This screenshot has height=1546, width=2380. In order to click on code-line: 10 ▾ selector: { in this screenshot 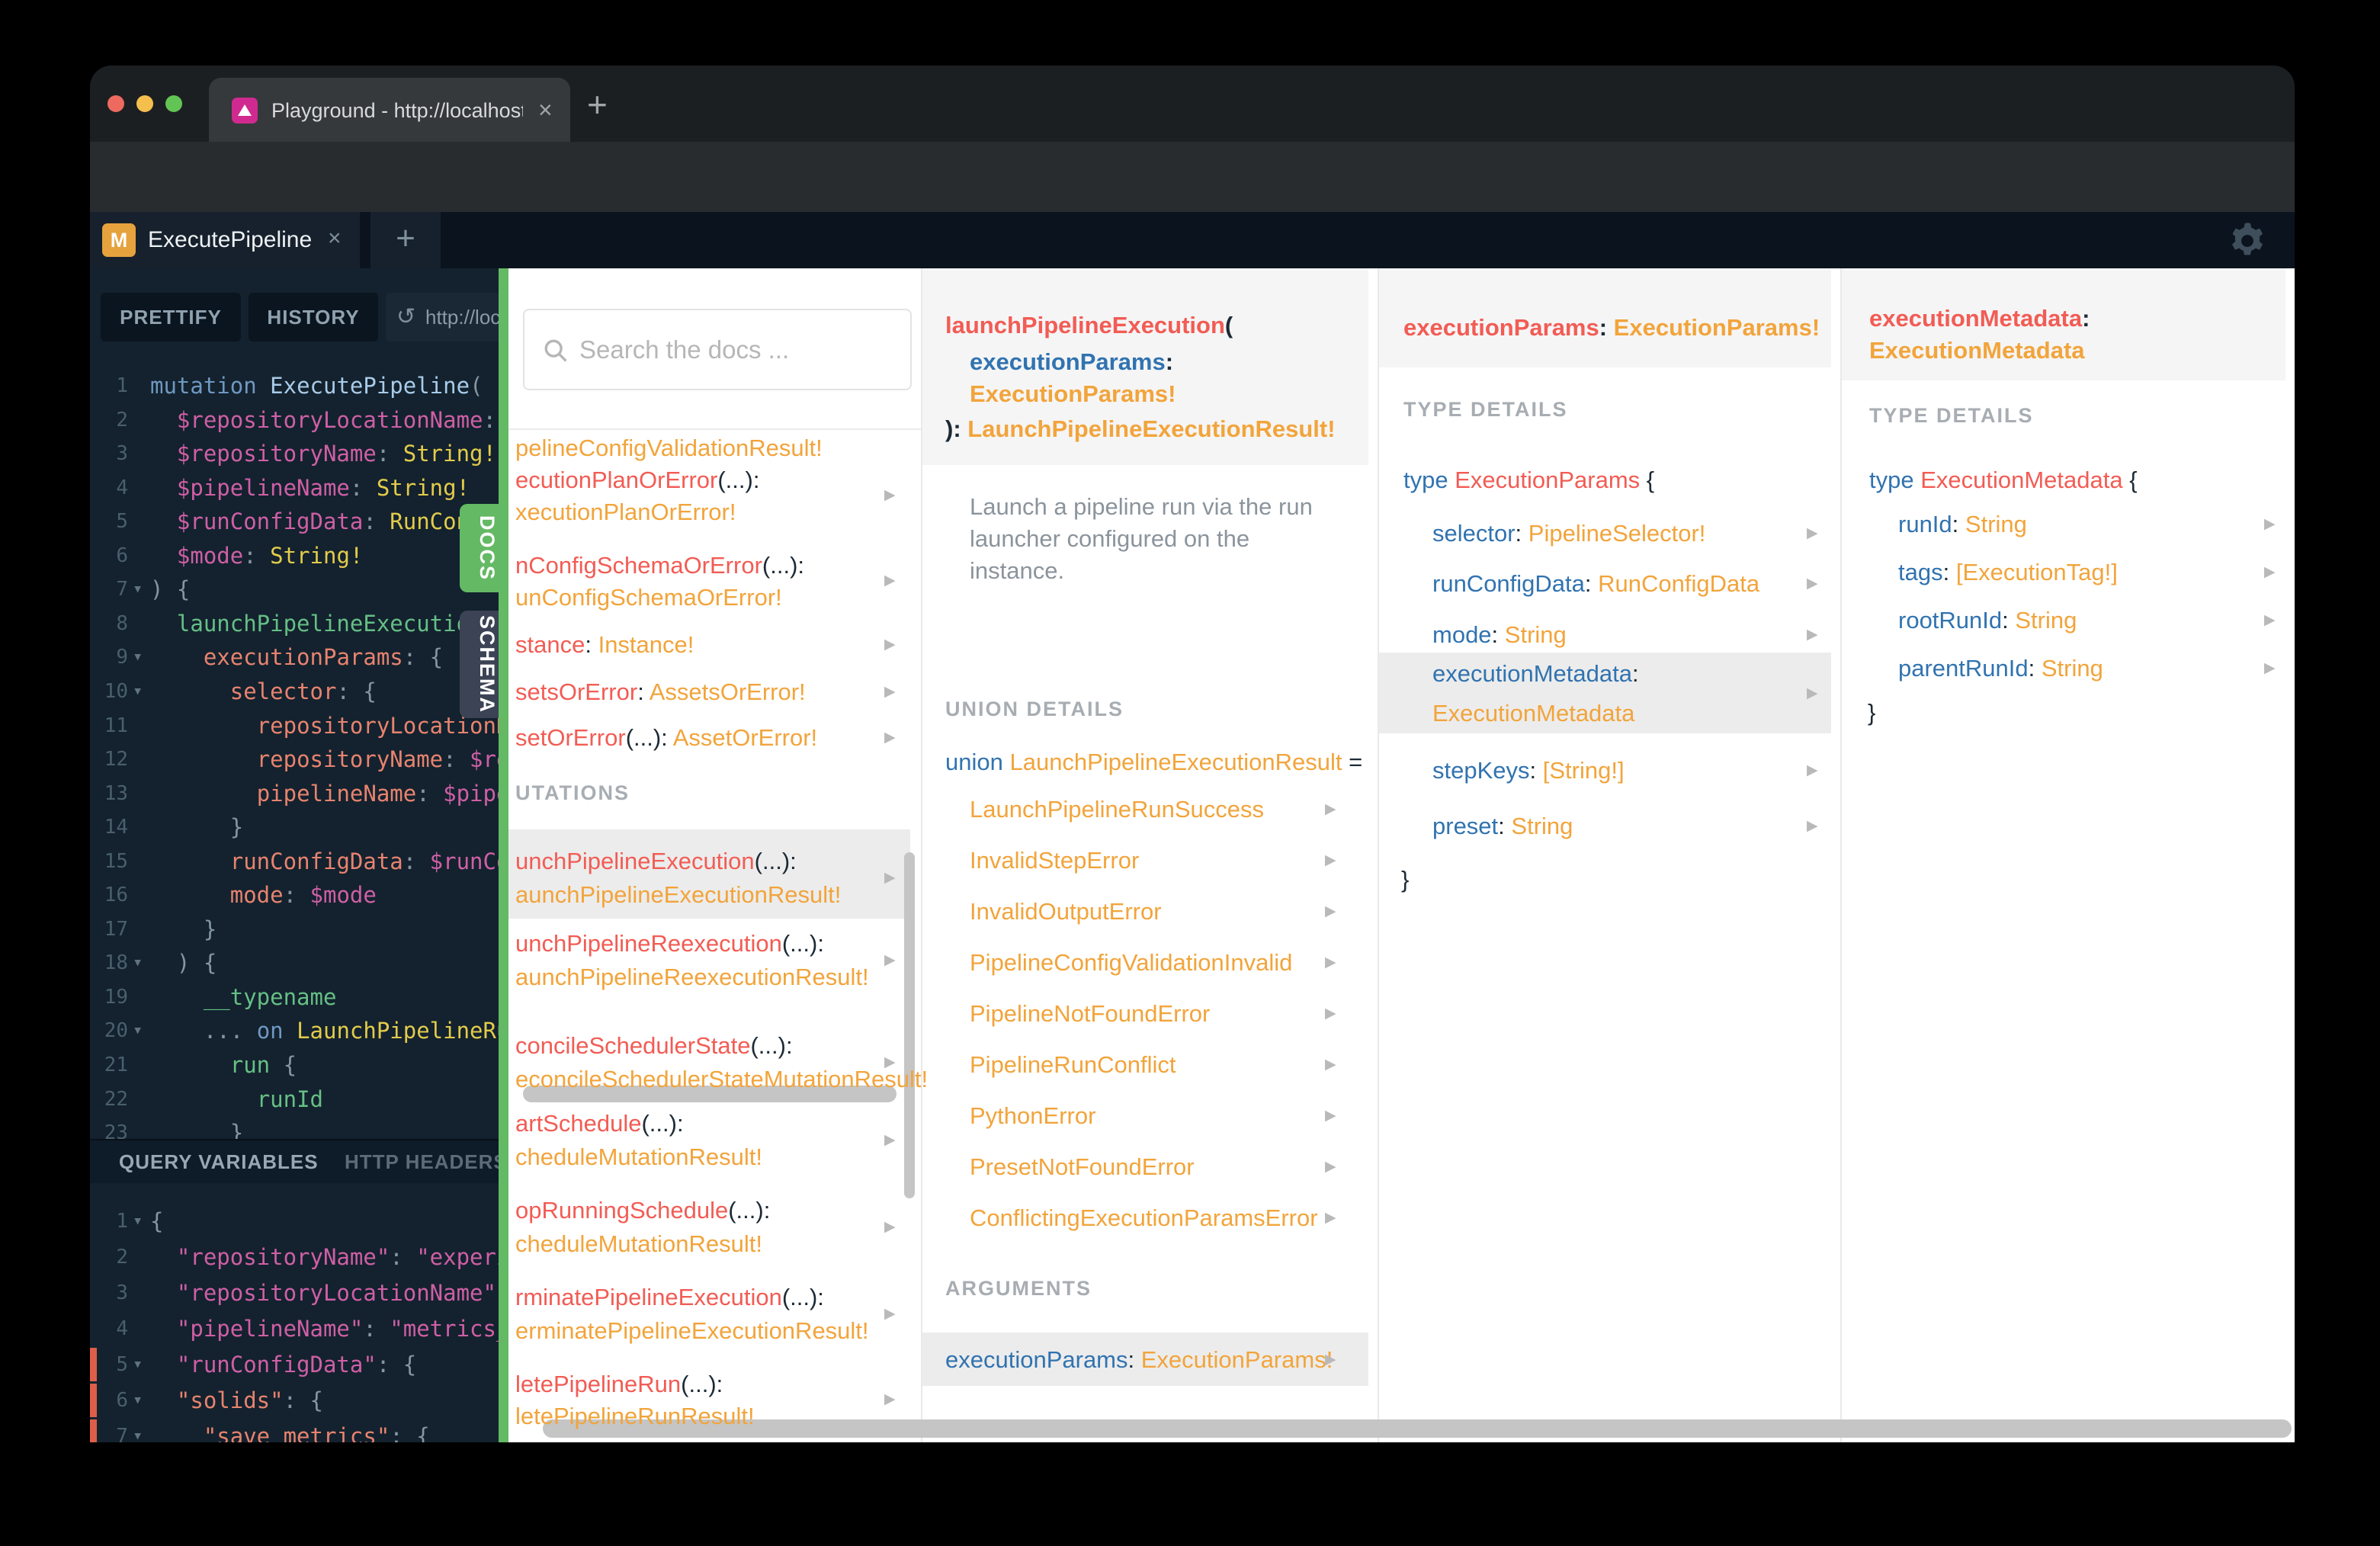, I will do `click(299, 691)`.